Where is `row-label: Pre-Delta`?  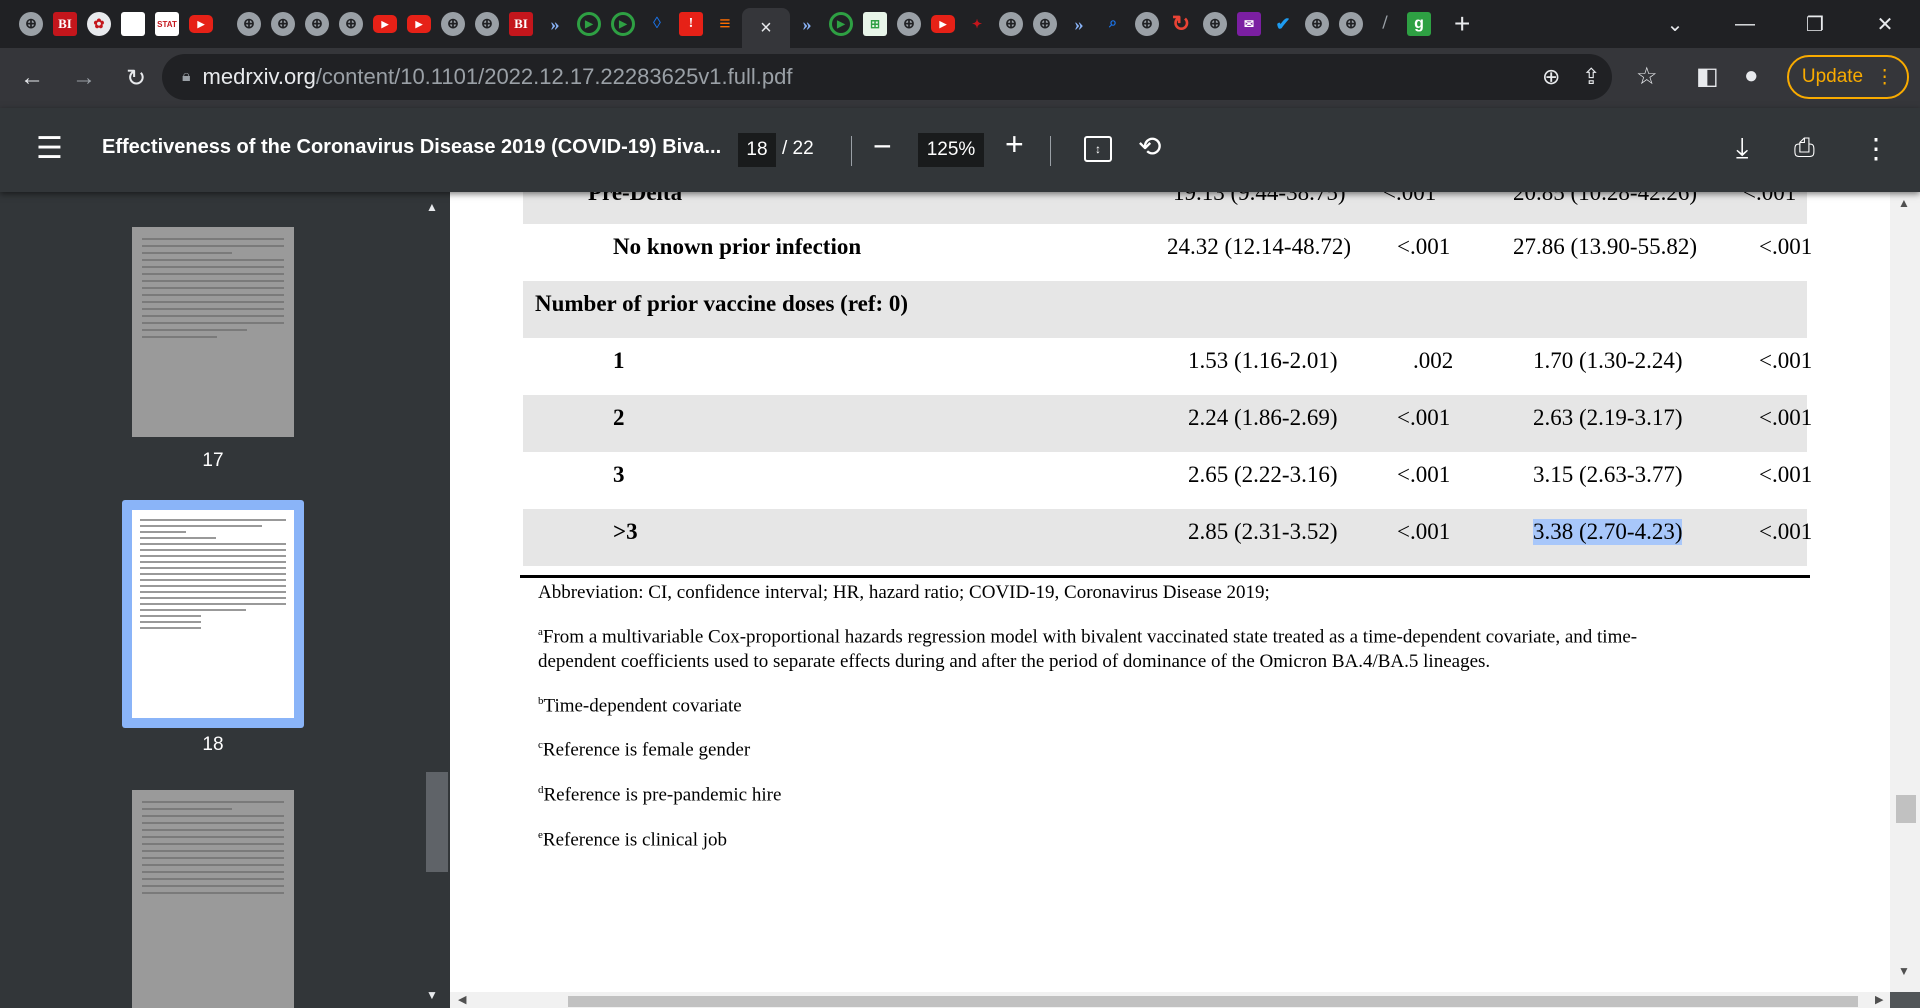
row-label: Pre-Delta is located at coordinates (635, 198).